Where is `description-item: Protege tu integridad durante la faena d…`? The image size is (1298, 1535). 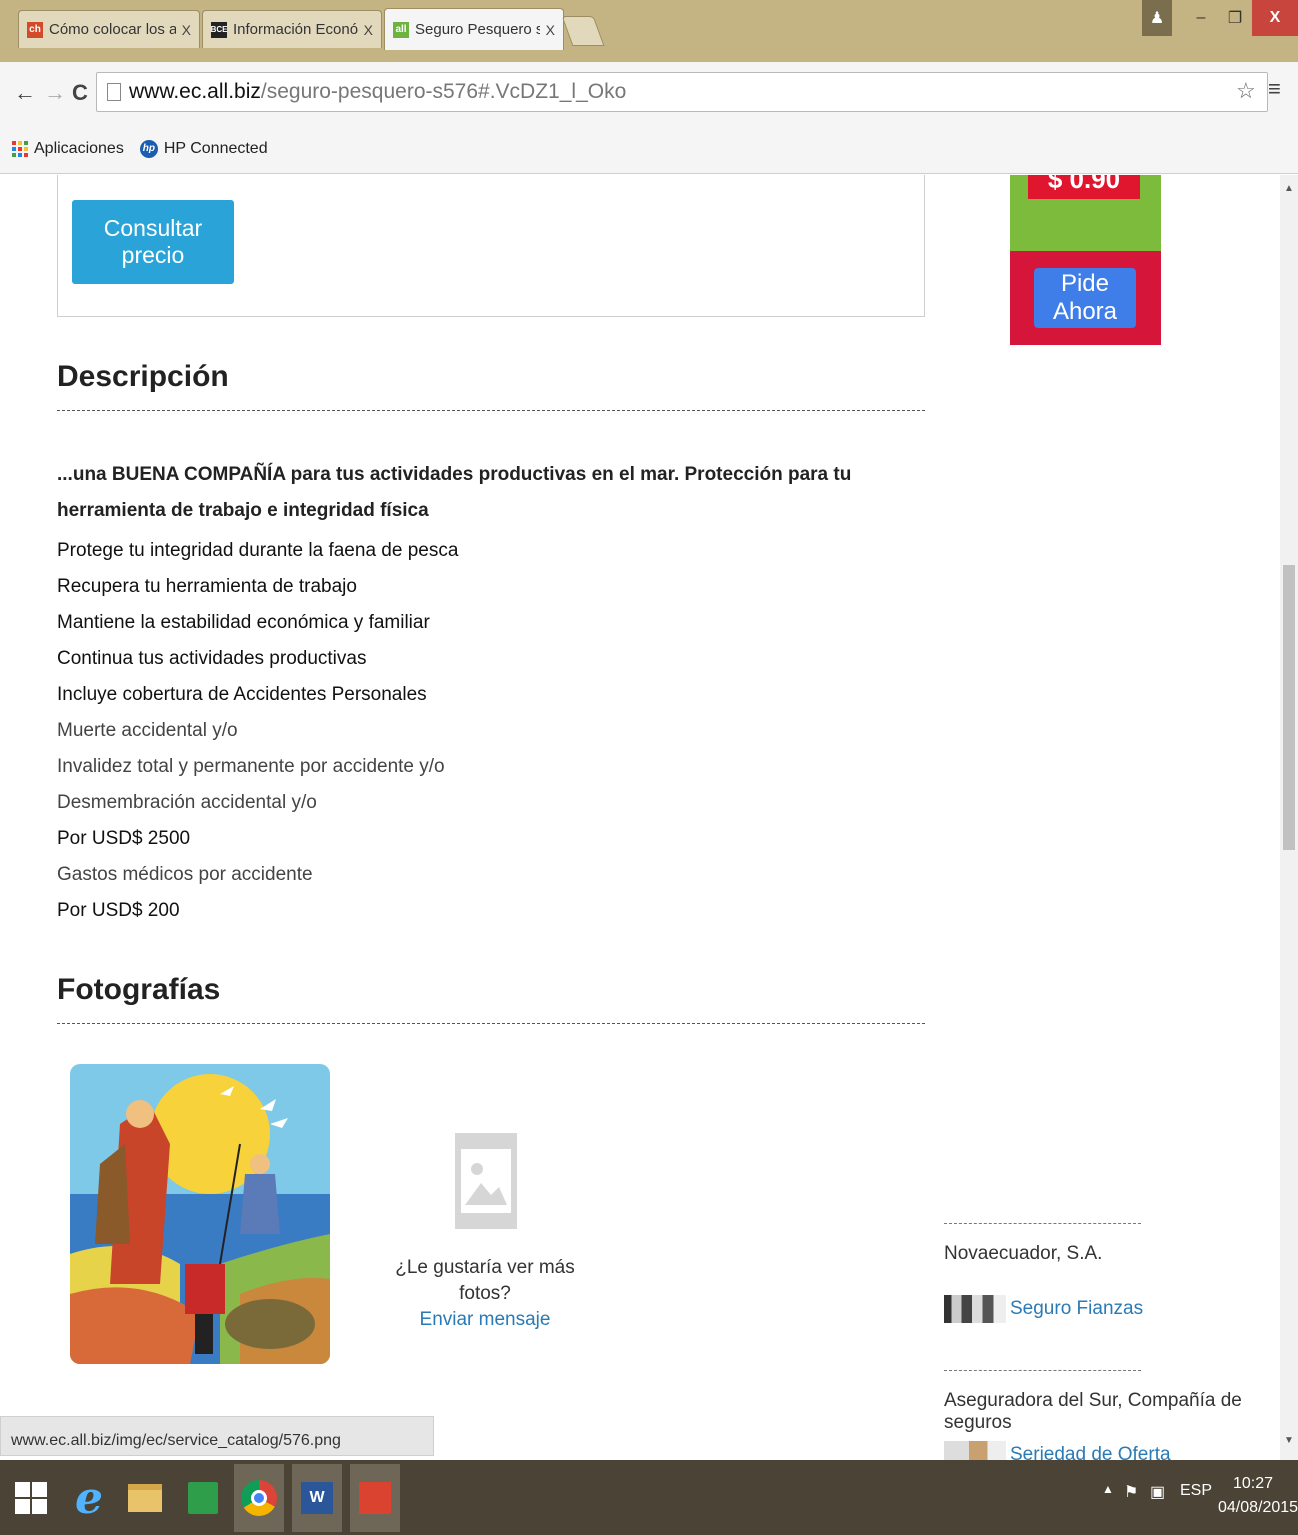
description-item: Protege tu integridad durante la faena d… is located at coordinates (258, 550).